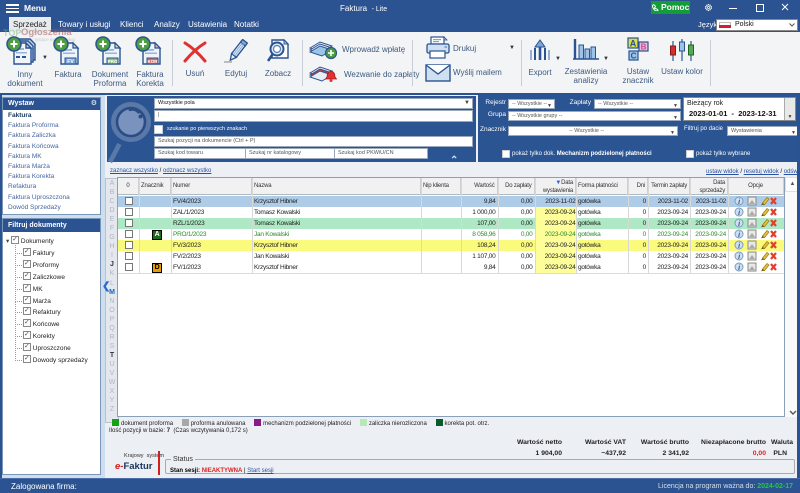 Image resolution: width=800 pixels, height=493 pixels. What do you see at coordinates (153, 61) in the screenshot?
I see `svg-text: KOR` at bounding box center [153, 61].